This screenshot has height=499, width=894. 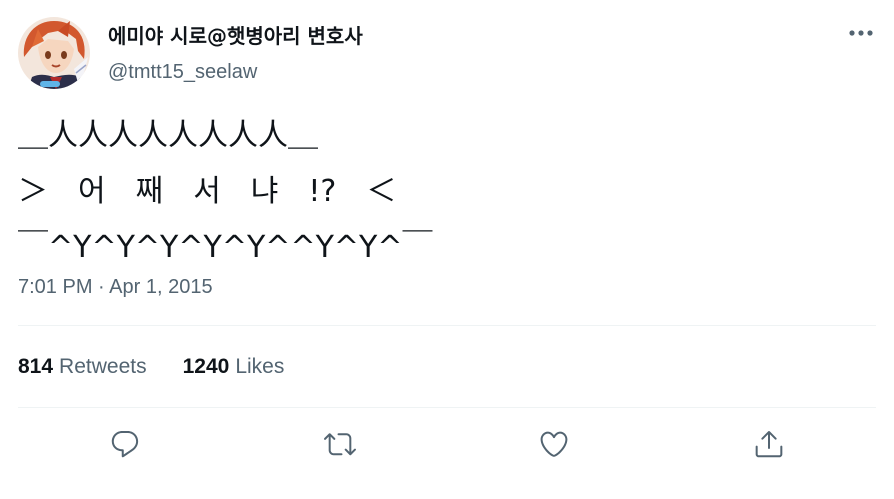 I want to click on retweets-stat: 814 Retweets, so click(x=82, y=367).